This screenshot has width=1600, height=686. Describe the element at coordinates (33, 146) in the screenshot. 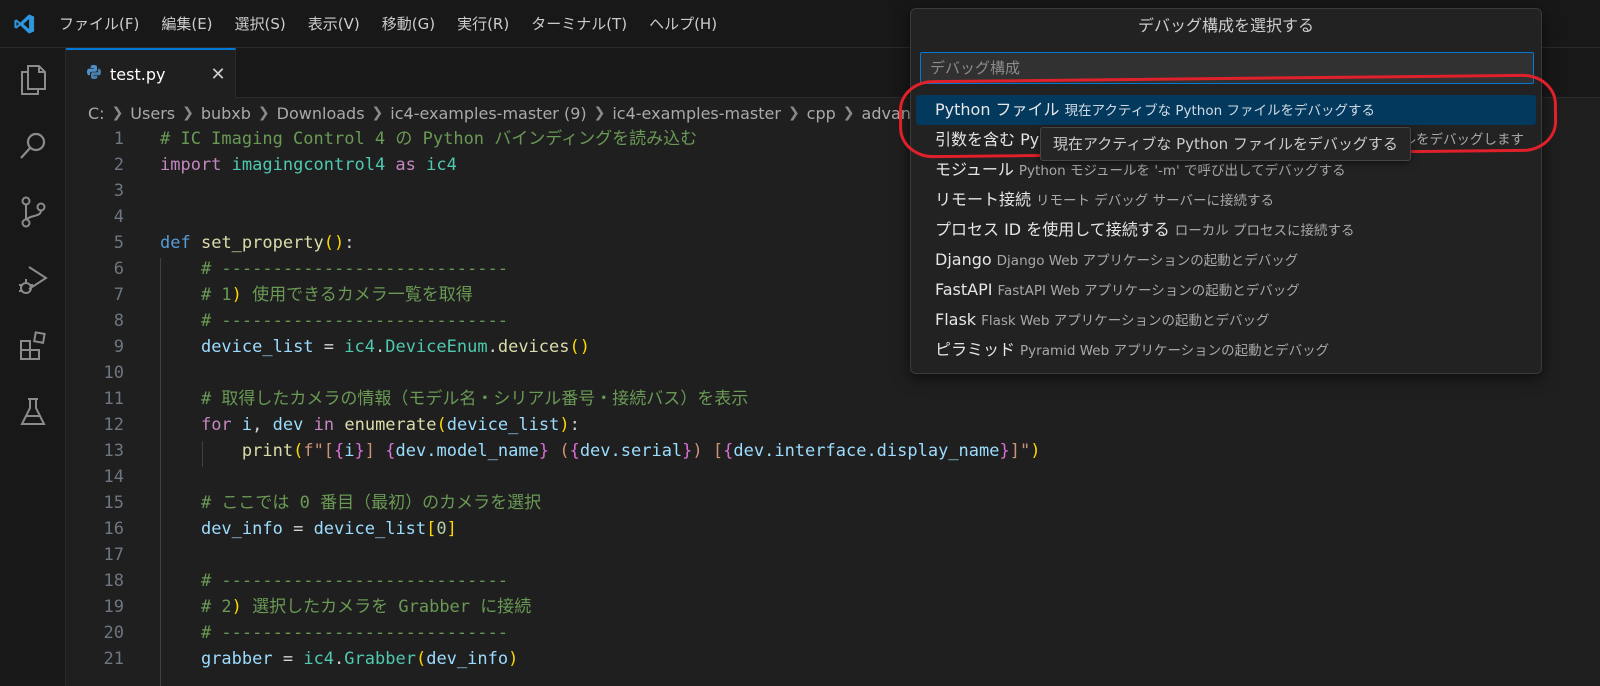

I see `search-icon` at that location.